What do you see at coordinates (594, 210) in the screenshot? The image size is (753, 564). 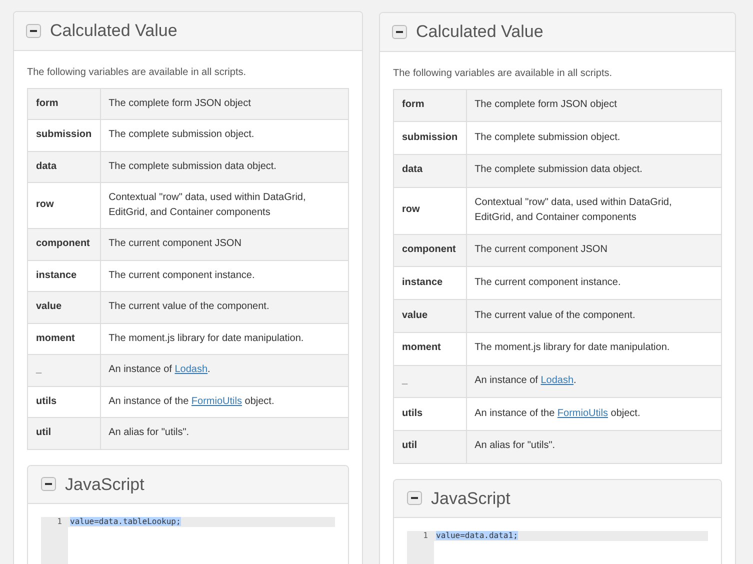 I see `variable-description: Contextual "row" data, used within DataGrid, EditGrid, and Container components` at bounding box center [594, 210].